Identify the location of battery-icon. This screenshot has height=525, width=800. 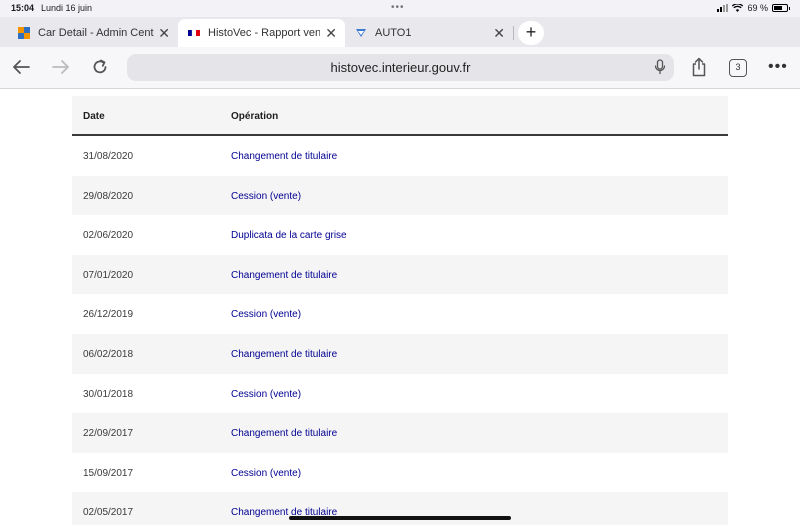
(781, 8).